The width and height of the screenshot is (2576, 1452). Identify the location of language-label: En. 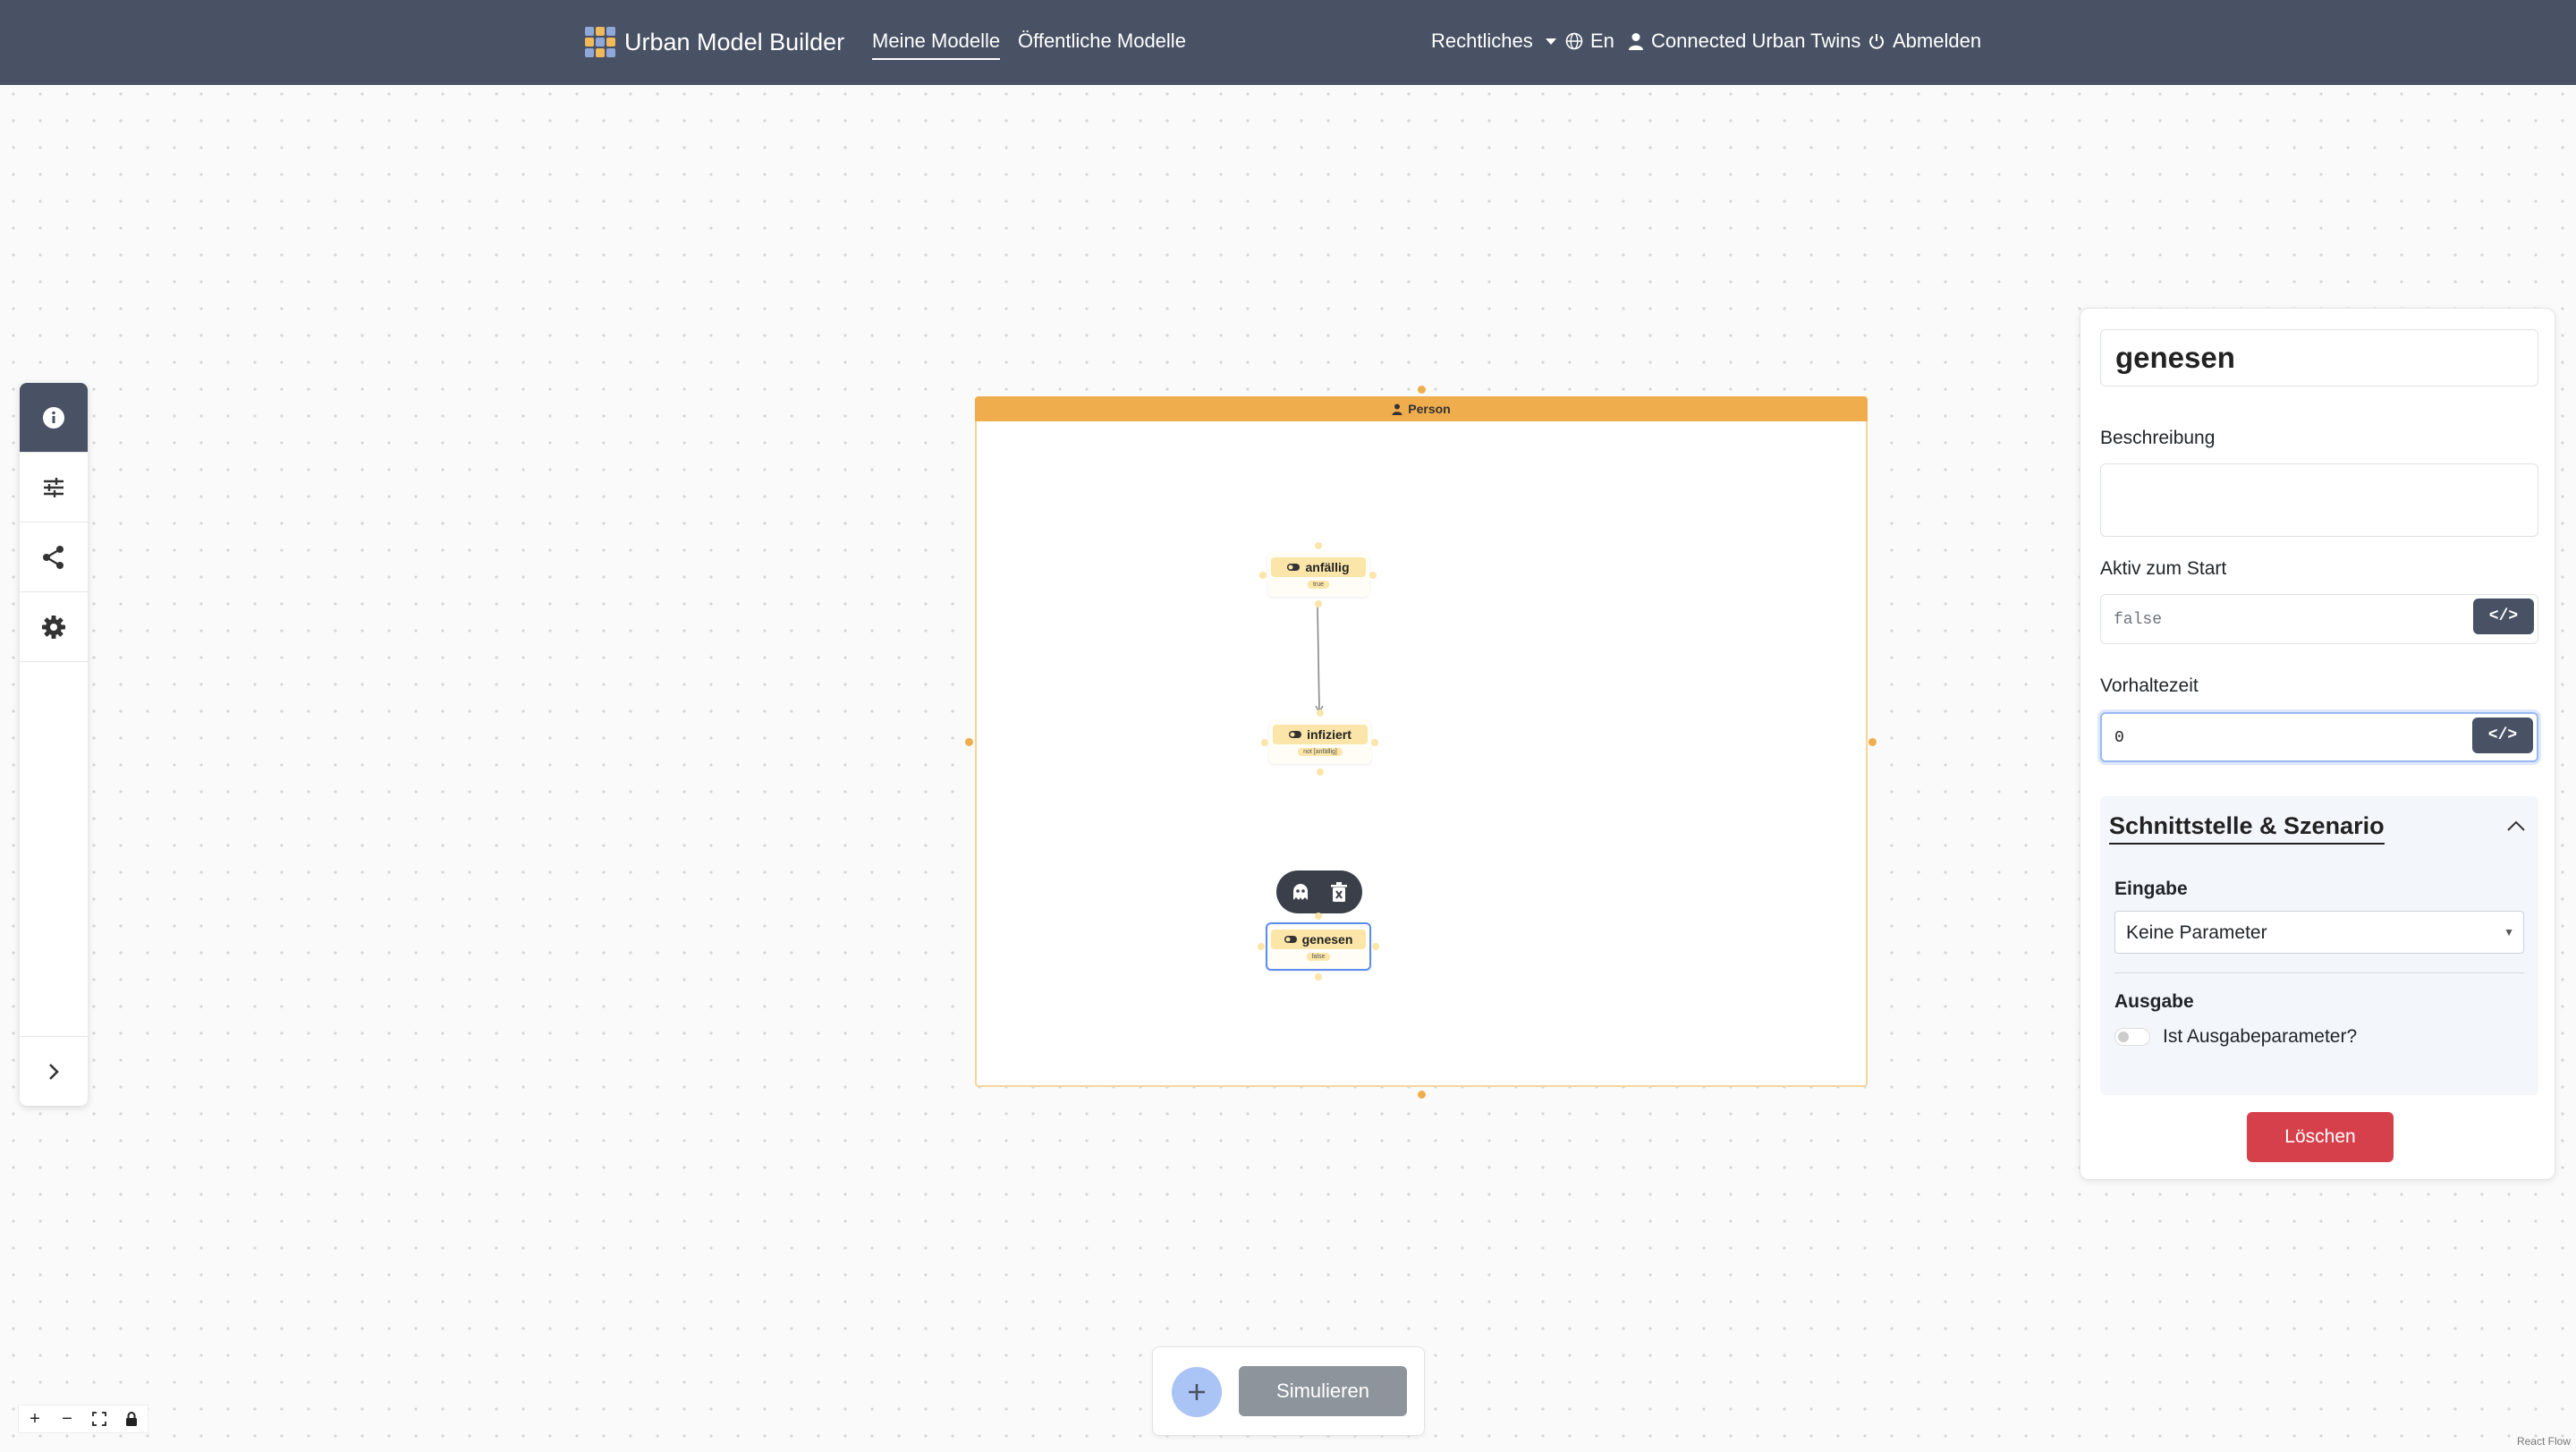
(1602, 41).